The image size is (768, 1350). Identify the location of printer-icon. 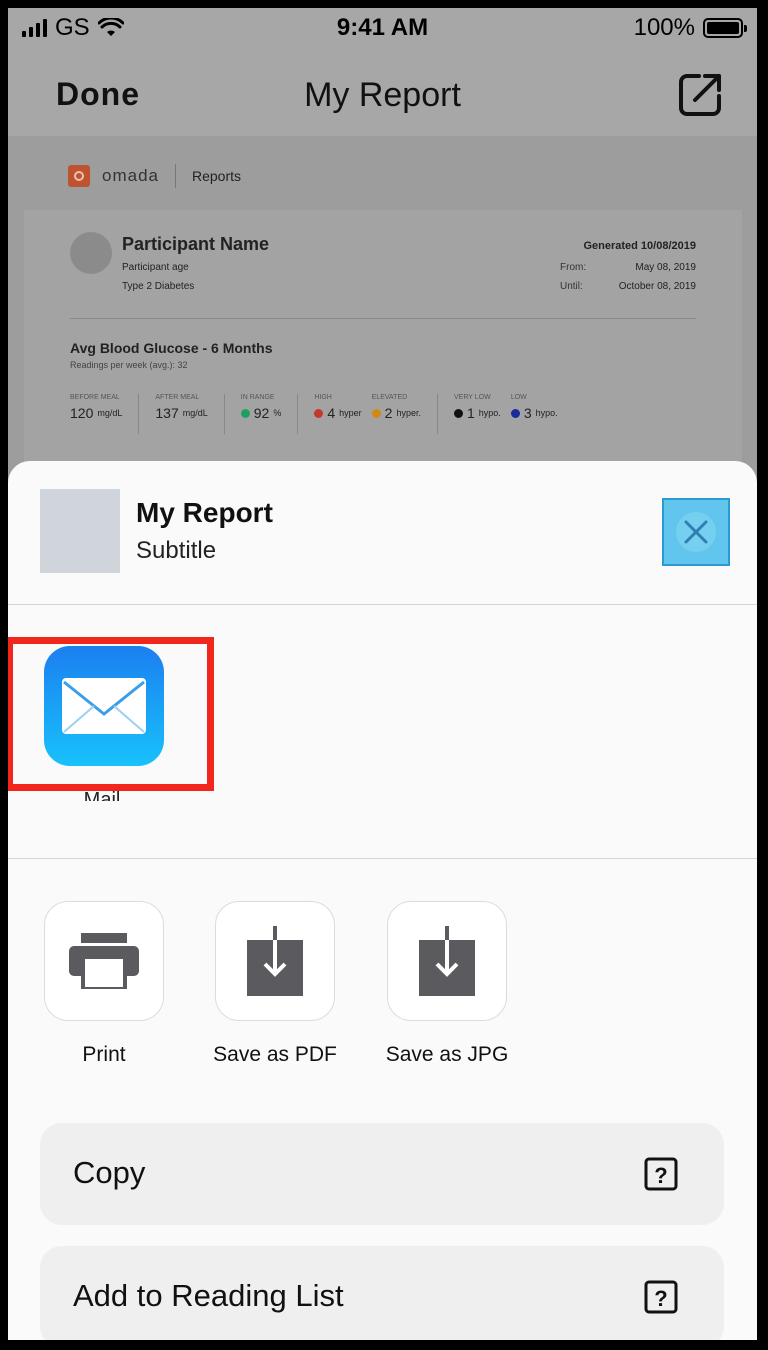
(104, 961).